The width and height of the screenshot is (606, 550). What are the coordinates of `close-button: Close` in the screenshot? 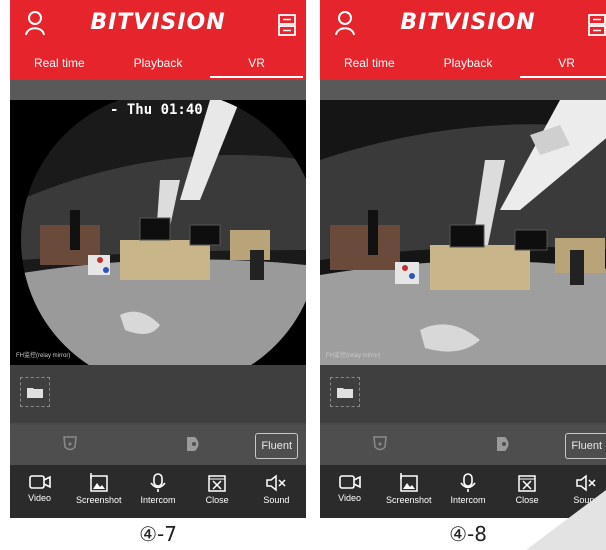 It's located at (217, 491).